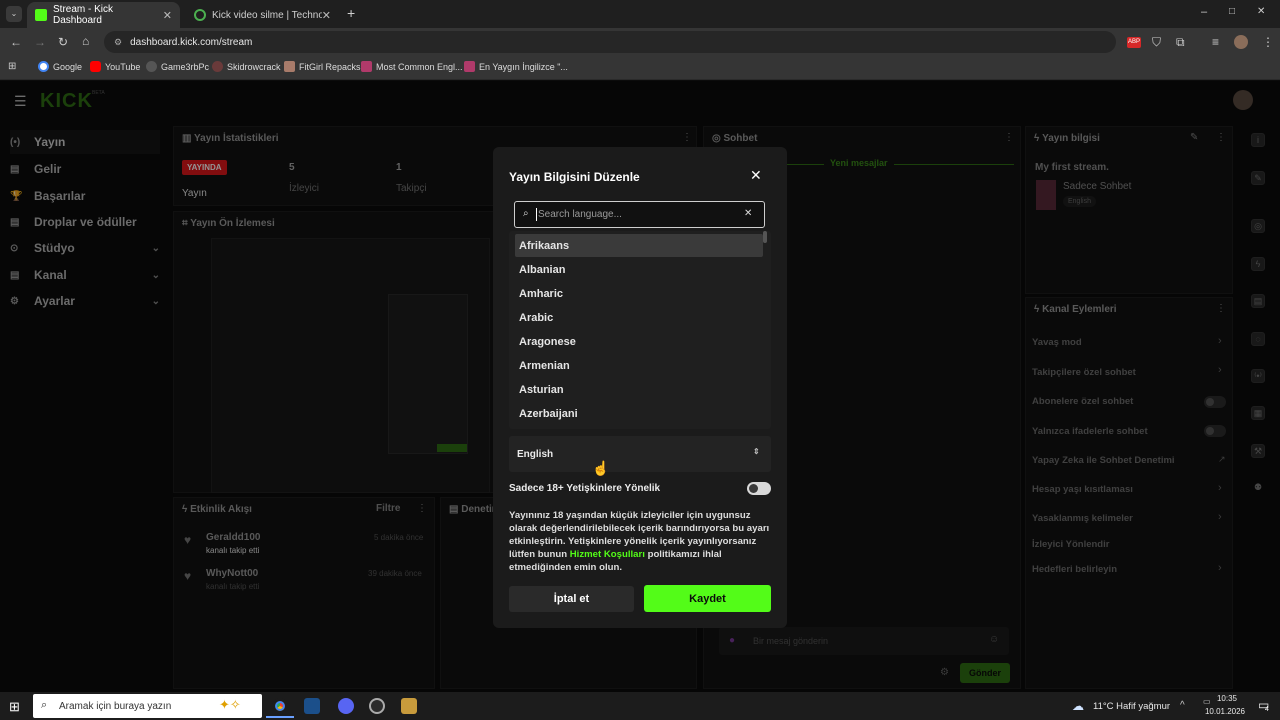  I want to click on shield-icon: ⛉, so click(1156, 42).